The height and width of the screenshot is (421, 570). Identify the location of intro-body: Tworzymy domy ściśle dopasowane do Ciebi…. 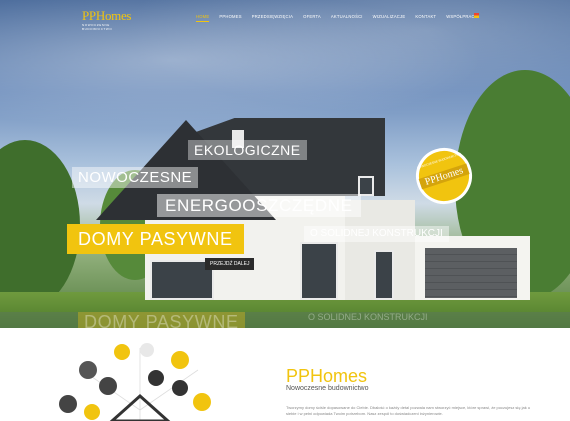
(408, 410).